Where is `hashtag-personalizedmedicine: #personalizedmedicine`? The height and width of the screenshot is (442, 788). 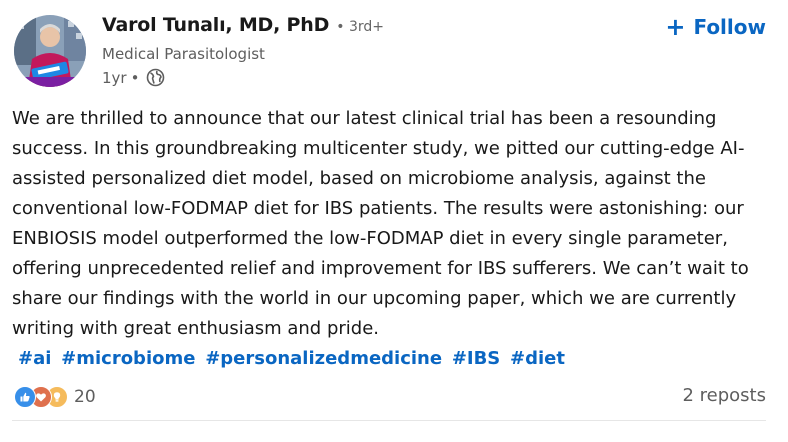
hashtag-personalizedmedicine: #personalizedmedicine is located at coordinates (323, 358).